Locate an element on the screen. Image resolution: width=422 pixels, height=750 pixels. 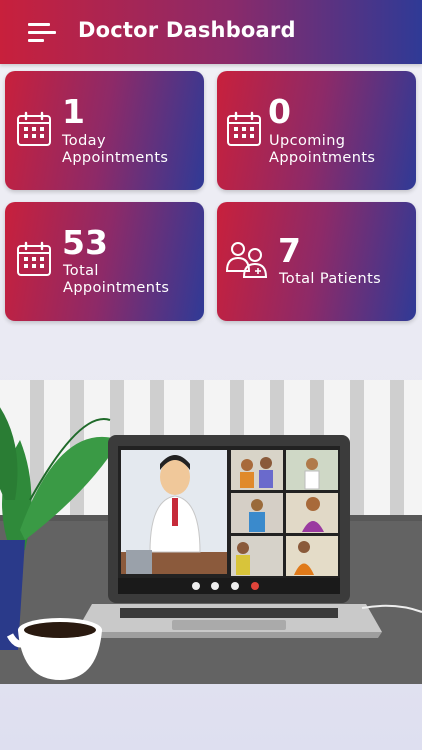
today-appointments-count: 1 is located at coordinates (73, 111).